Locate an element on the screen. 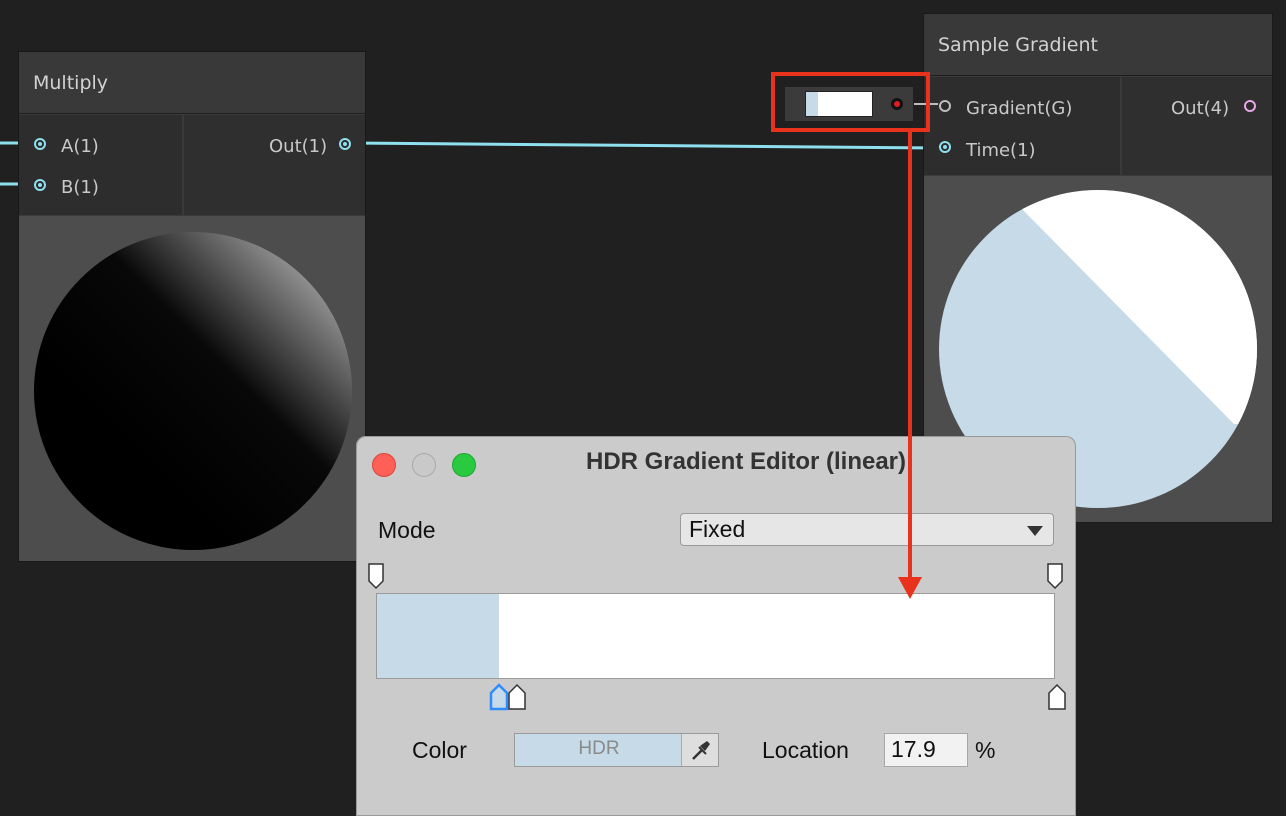 Image resolution: width=1286 pixels, height=816 pixels. location-label: Location is located at coordinates (805, 750).